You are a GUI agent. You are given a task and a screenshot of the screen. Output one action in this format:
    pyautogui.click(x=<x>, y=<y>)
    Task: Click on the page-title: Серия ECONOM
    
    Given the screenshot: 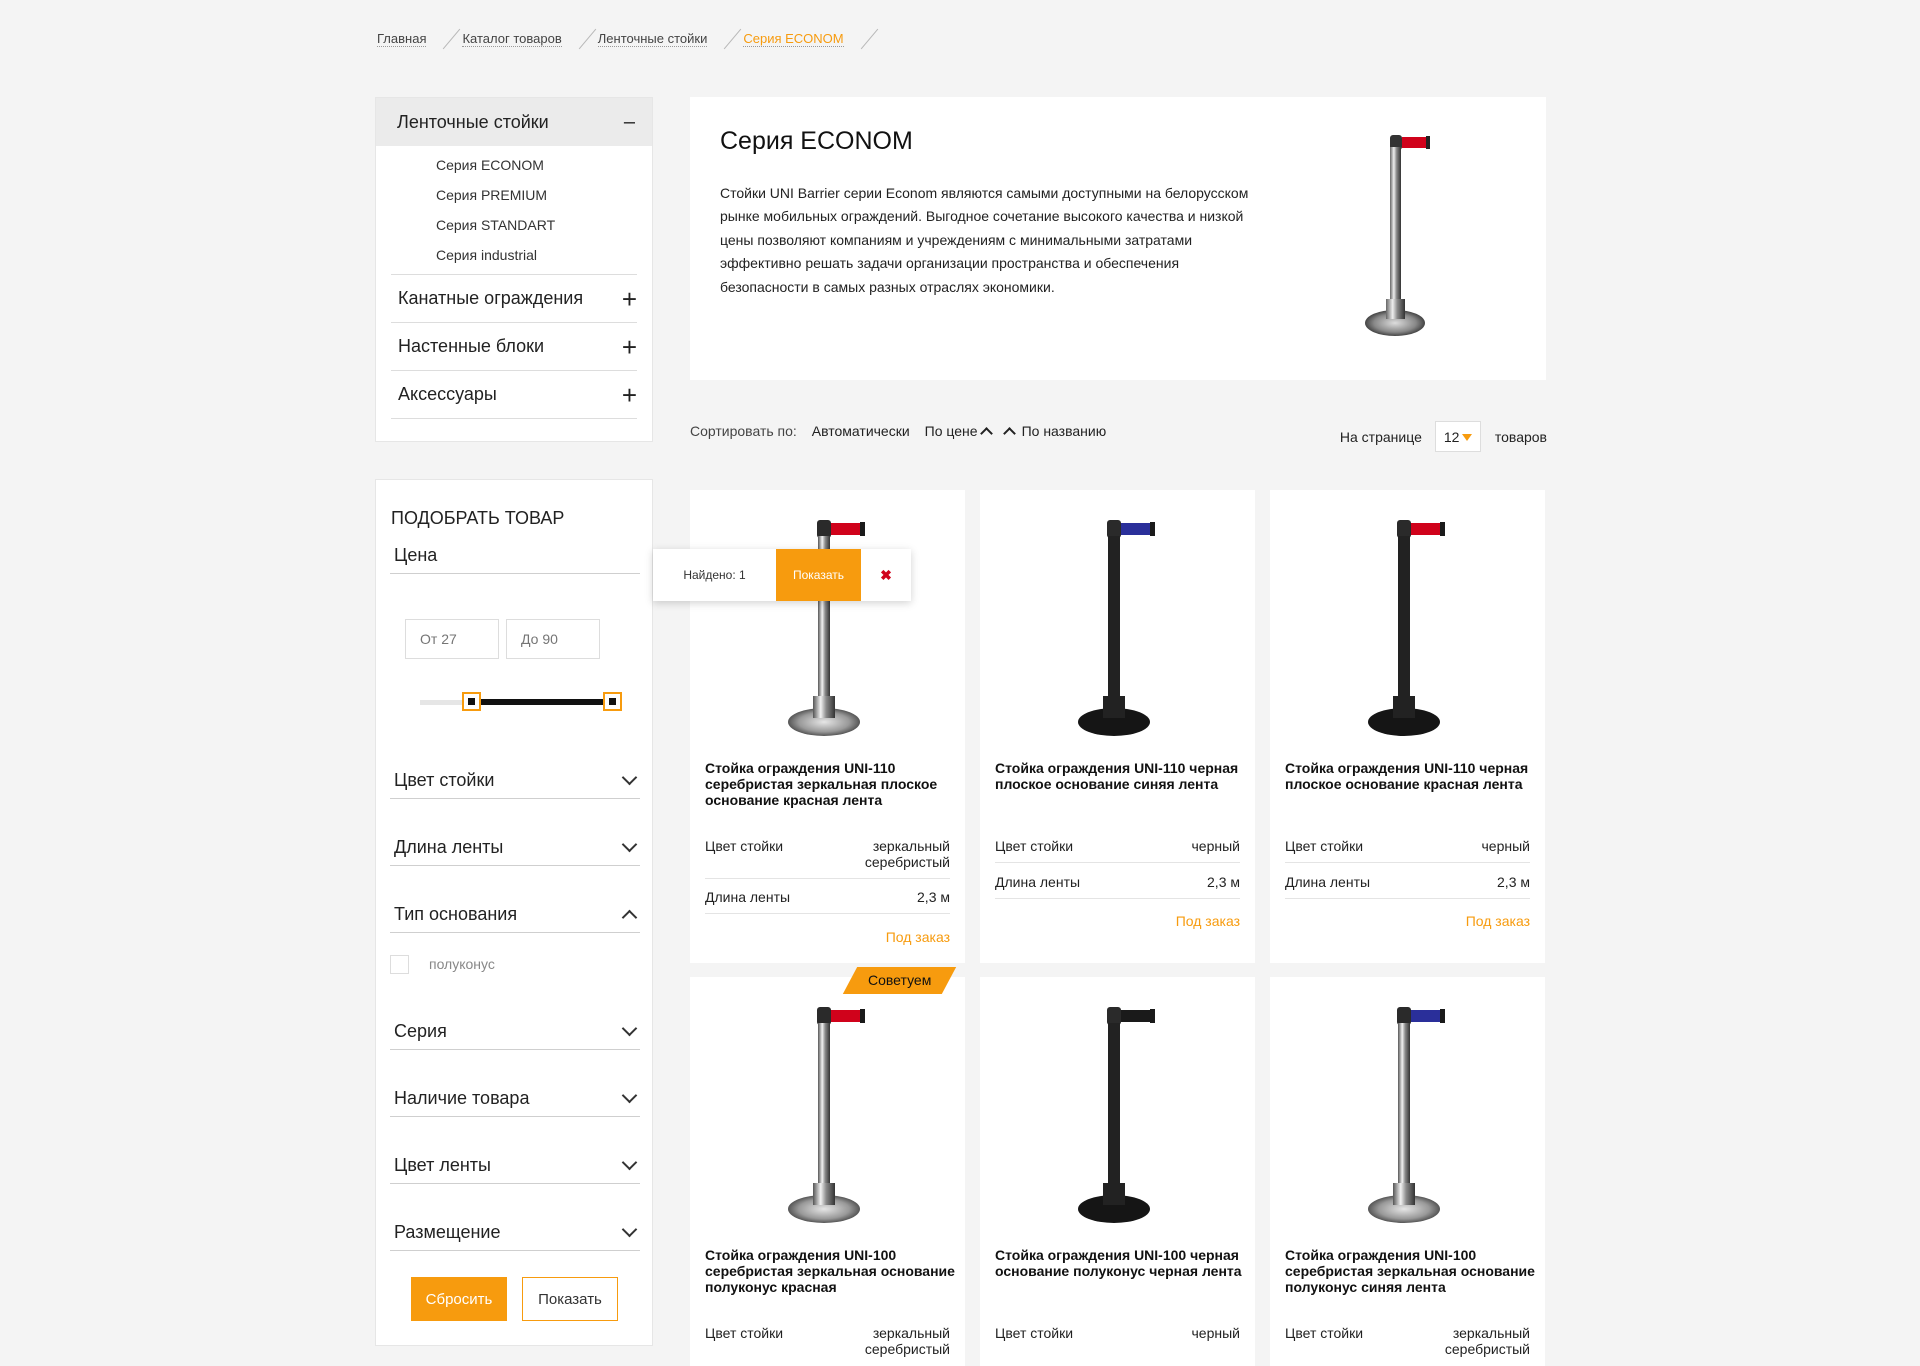 What is the action you would take?
    pyautogui.click(x=816, y=141)
    